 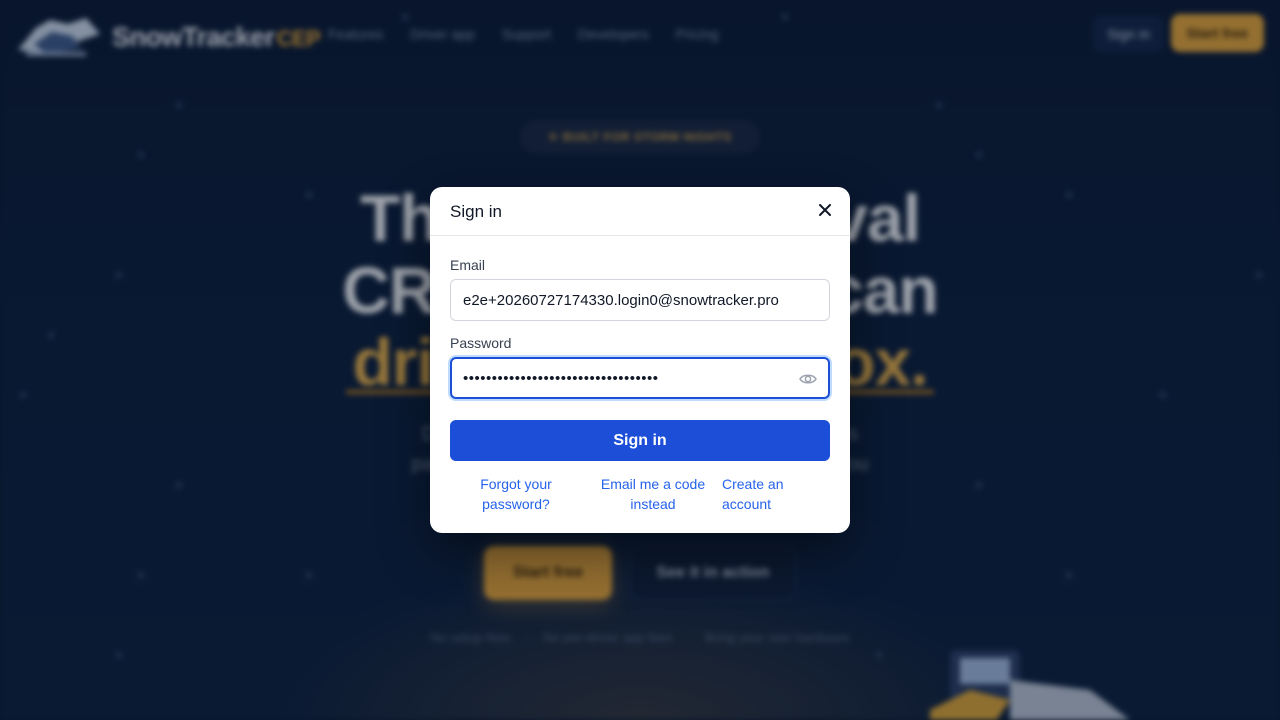 What do you see at coordinates (476, 211) in the screenshot?
I see `dialog-title: Sign in` at bounding box center [476, 211].